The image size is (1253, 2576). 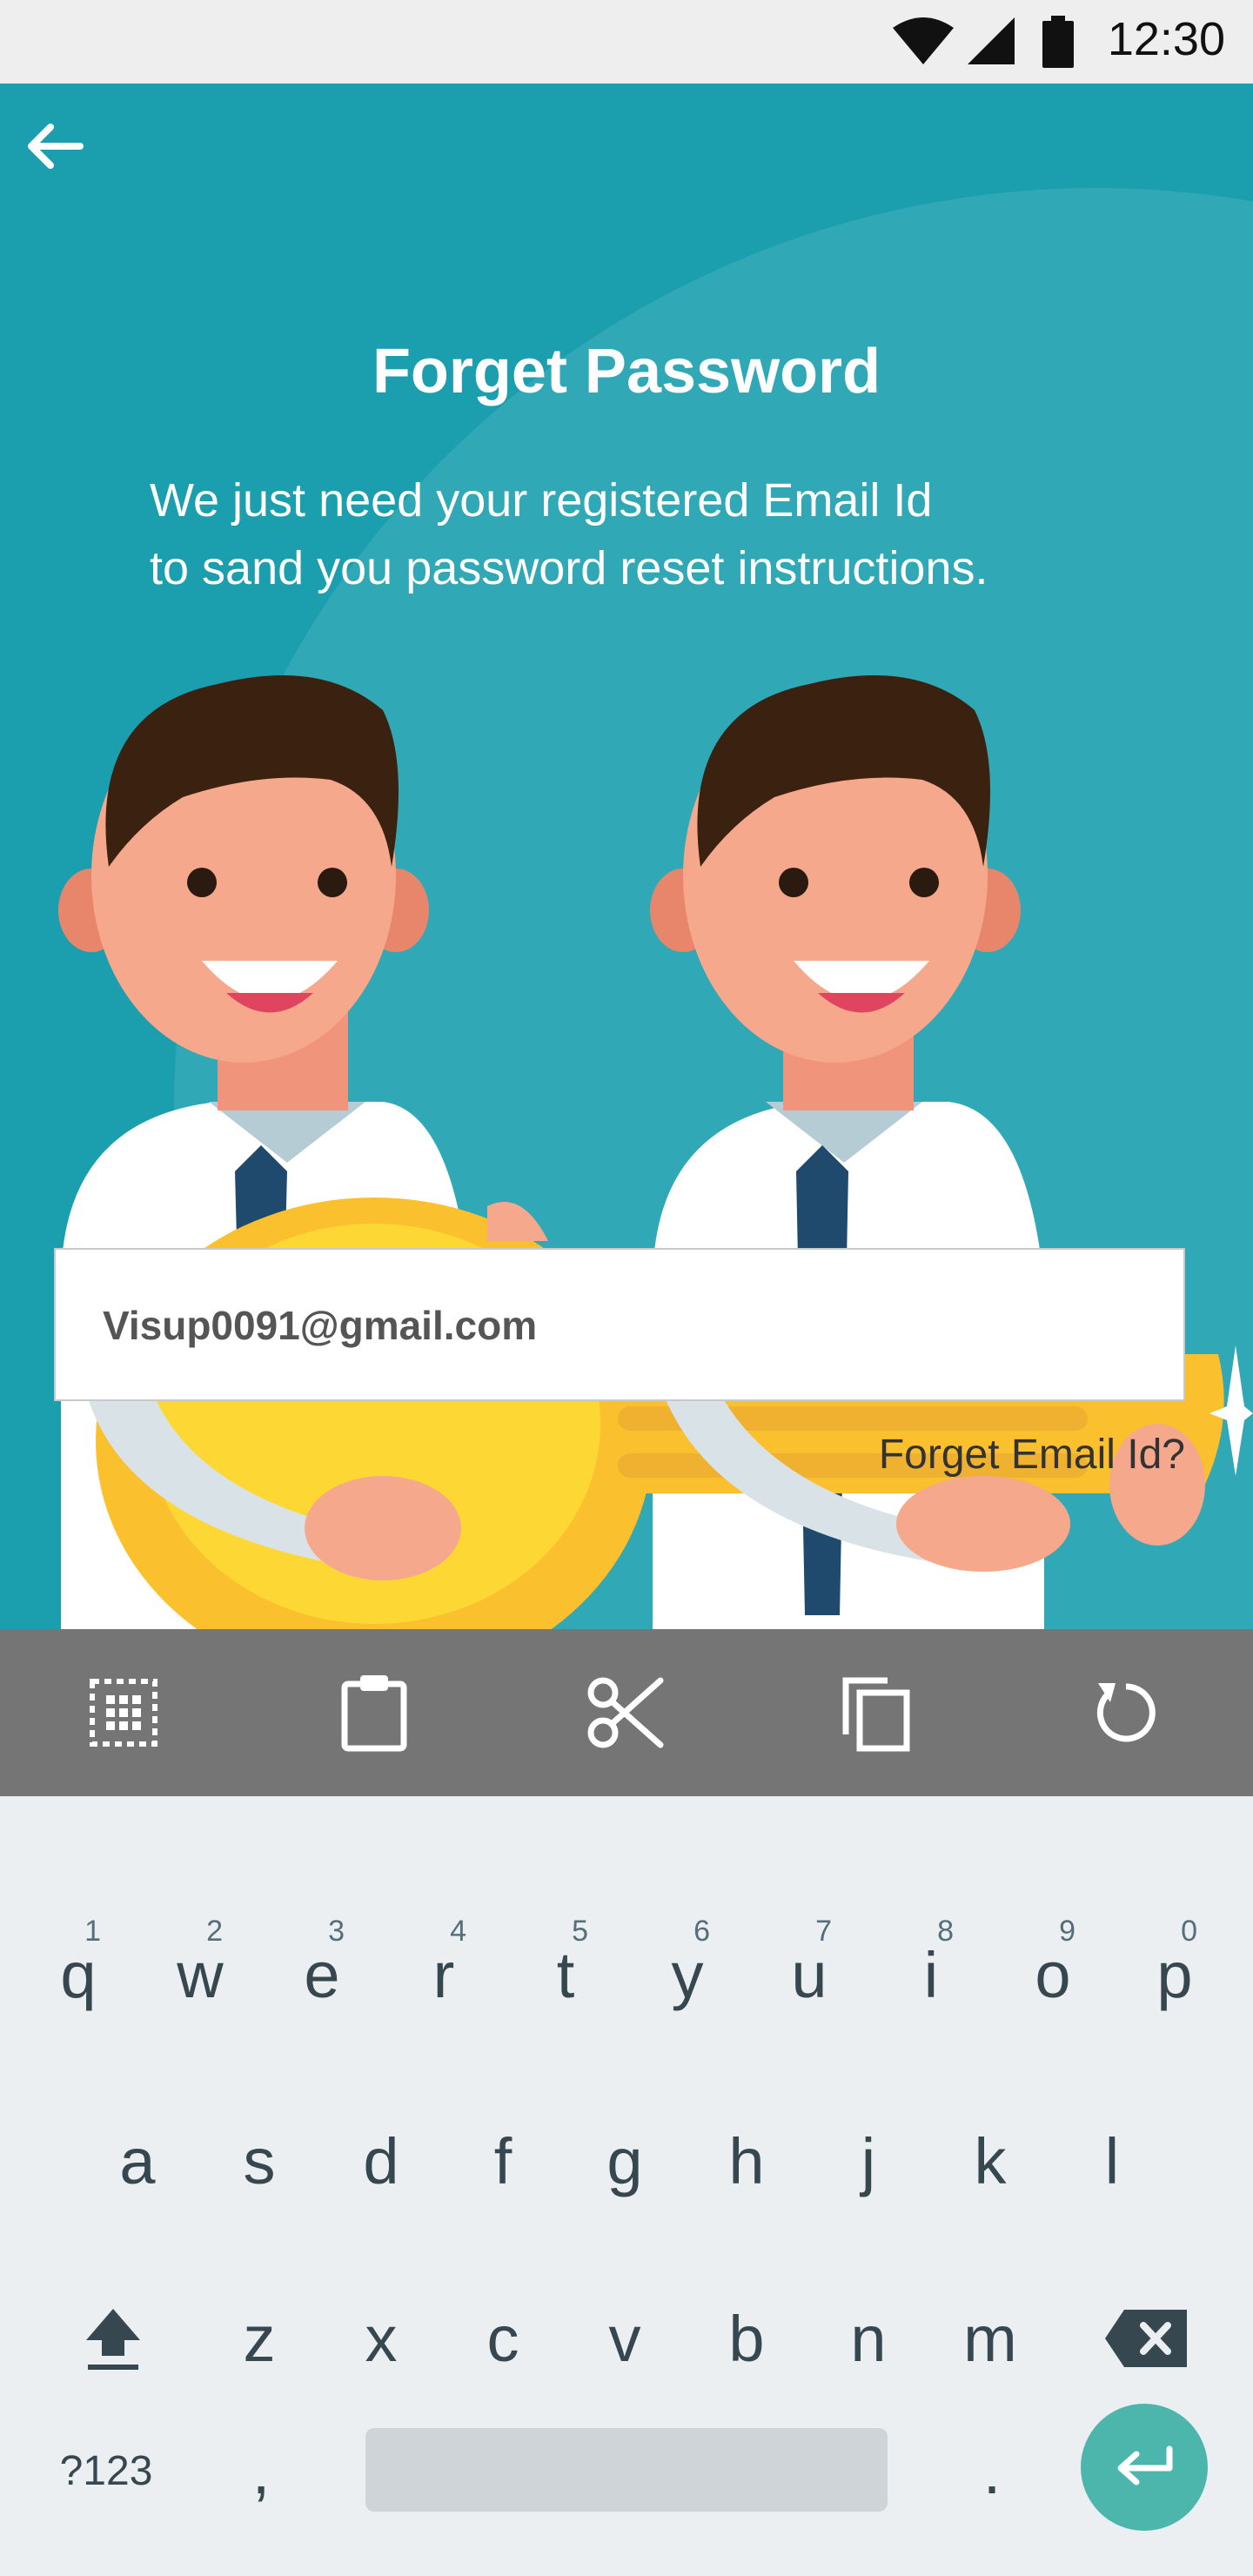 I want to click on key-k: k, so click(x=990, y=2161).